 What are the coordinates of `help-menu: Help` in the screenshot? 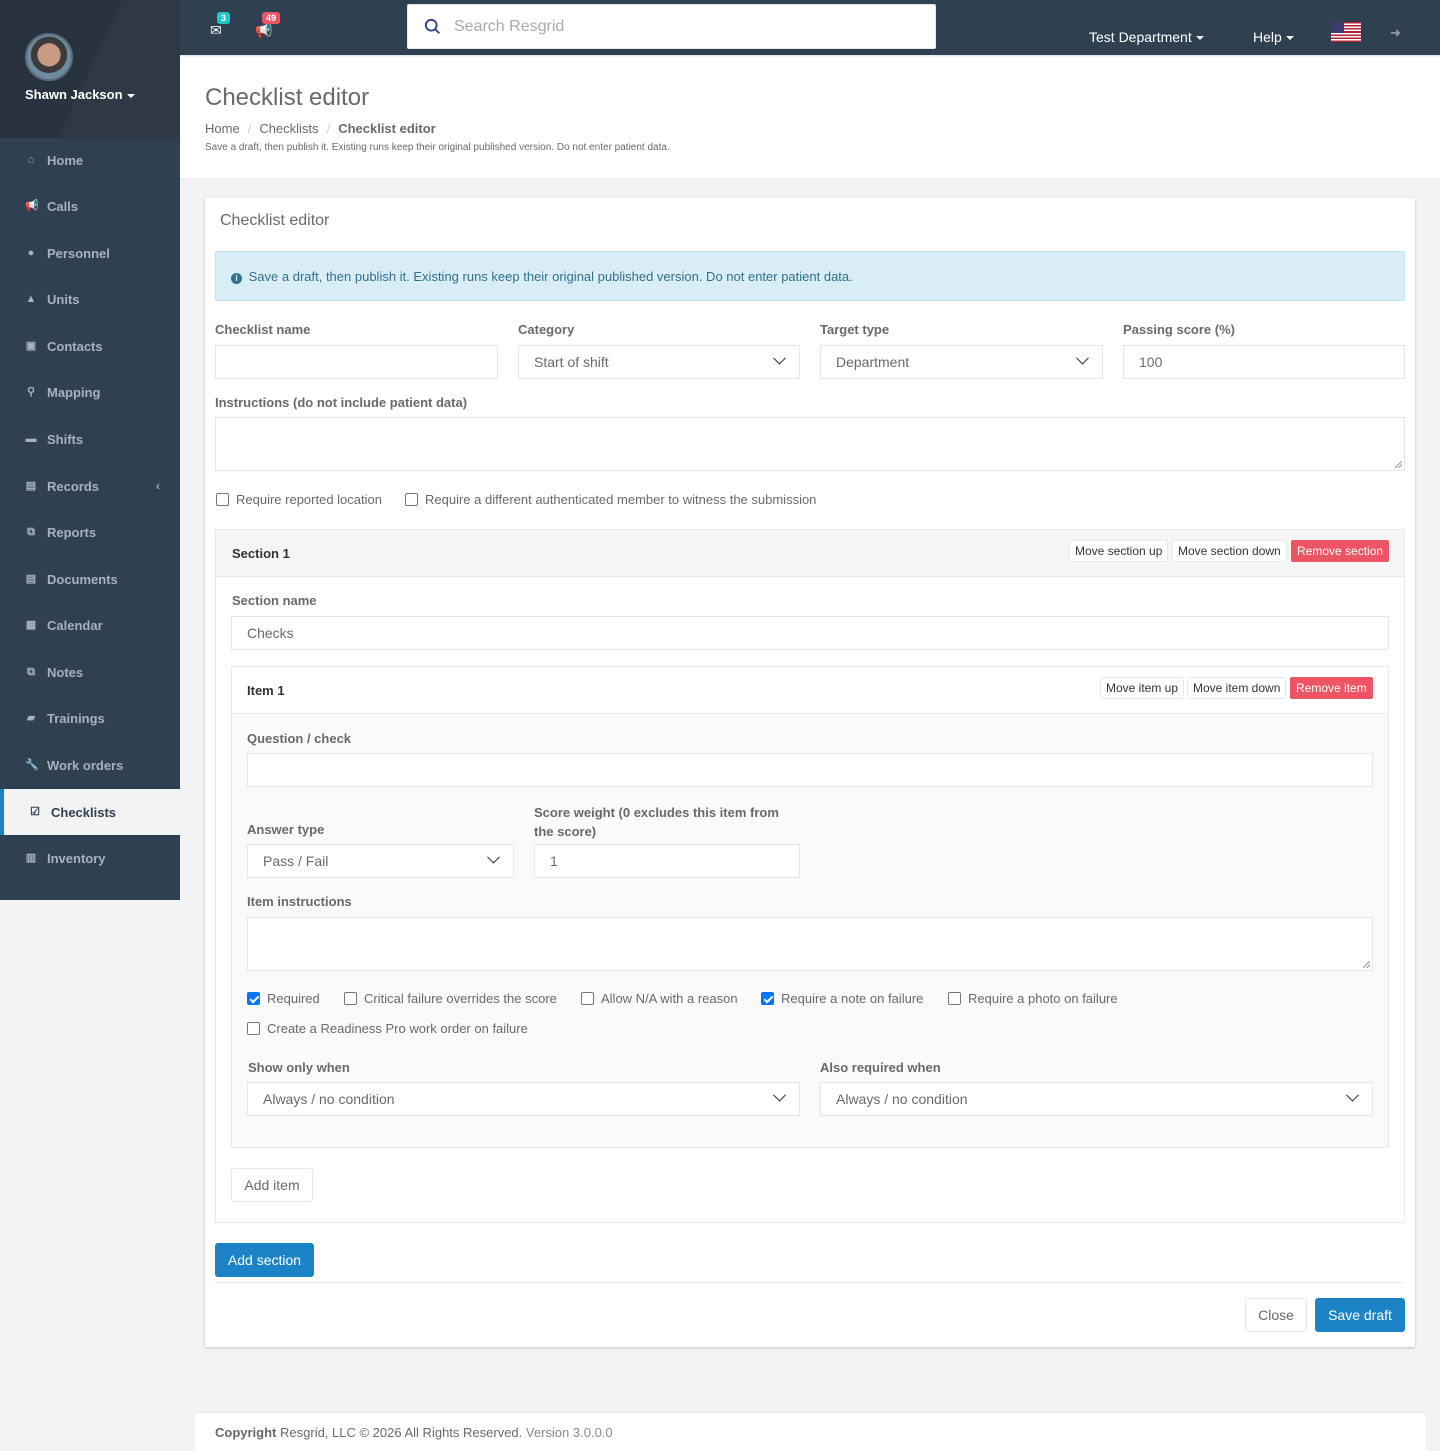 It's located at (1273, 37).